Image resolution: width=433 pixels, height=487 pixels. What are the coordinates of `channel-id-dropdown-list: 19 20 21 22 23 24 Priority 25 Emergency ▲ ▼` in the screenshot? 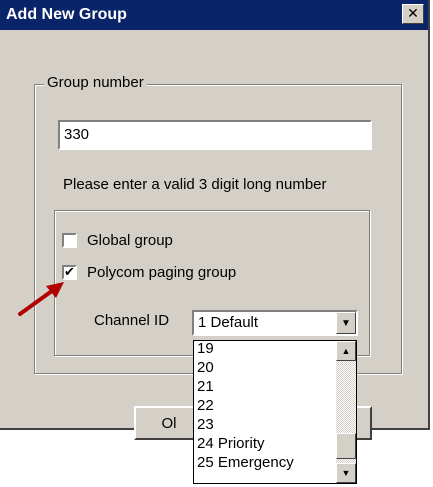 It's located at (275, 412).